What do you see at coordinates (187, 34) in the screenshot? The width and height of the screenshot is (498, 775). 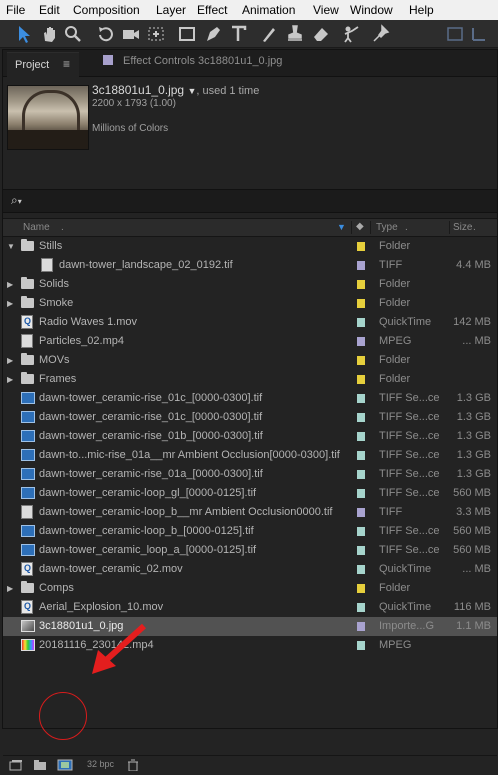 I see `rectangle-tool-icon` at bounding box center [187, 34].